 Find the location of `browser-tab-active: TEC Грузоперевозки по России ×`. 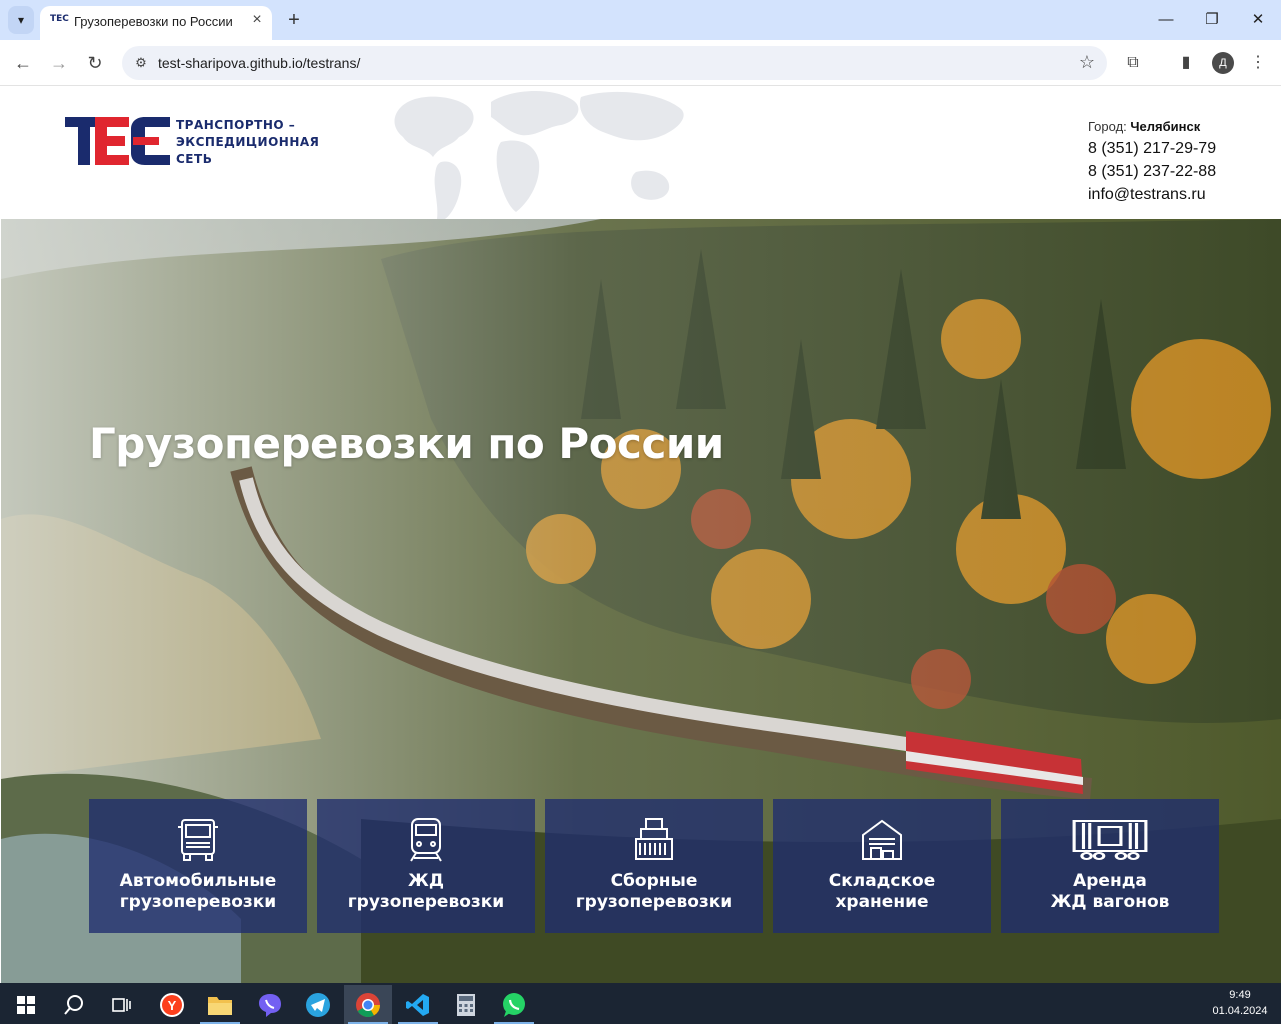

browser-tab-active: TEC Грузоперевозки по России × is located at coordinates (156, 23).